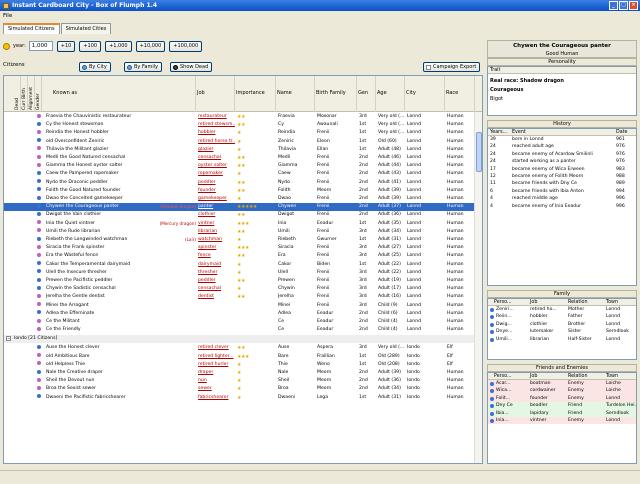 The width and height of the screenshot is (640, 484). Describe the element at coordinates (562, 169) in the screenshot. I see `list-item: 17 became enemy of Wica Erween 983` at that location.